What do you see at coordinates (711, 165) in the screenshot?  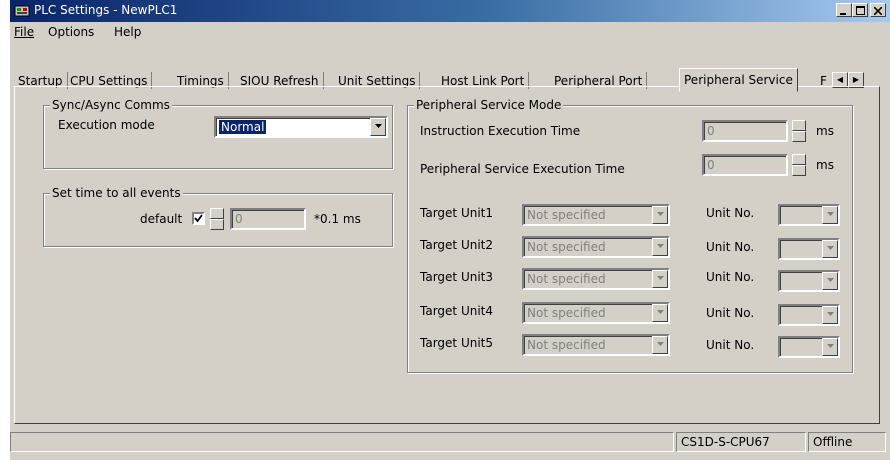 I see `peripheral-exec-time-value: 0` at bounding box center [711, 165].